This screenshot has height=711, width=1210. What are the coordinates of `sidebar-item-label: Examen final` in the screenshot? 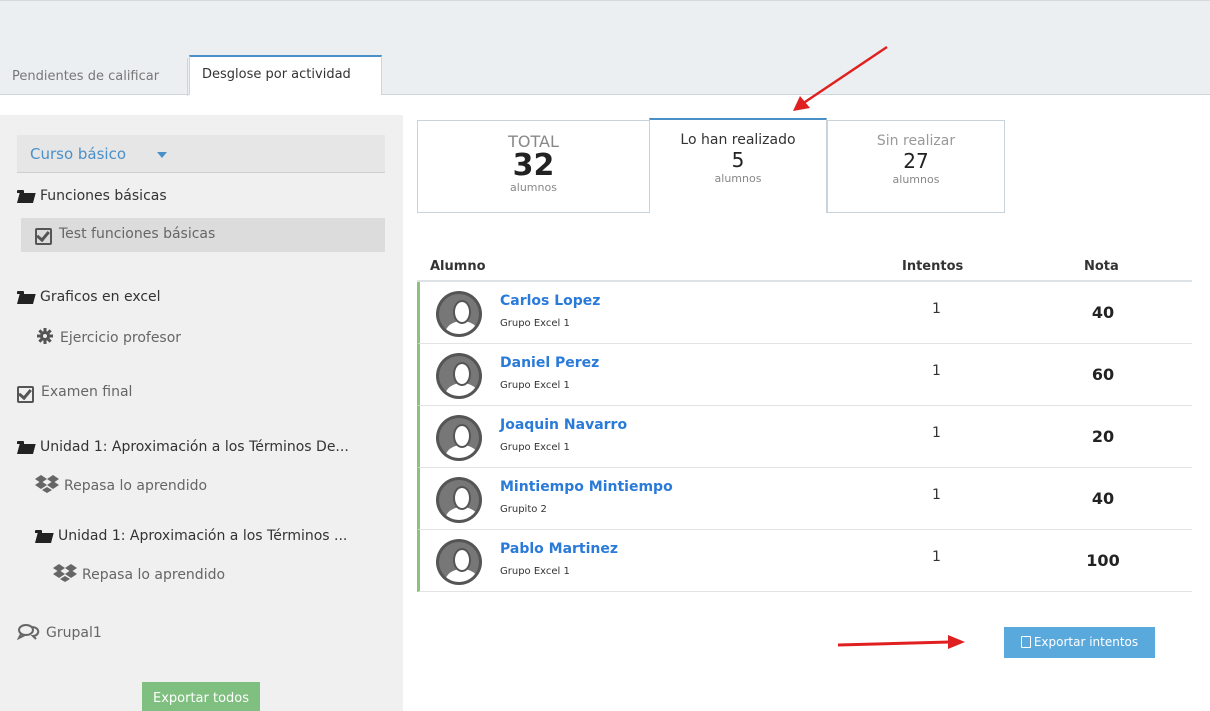 It's located at (87, 392).